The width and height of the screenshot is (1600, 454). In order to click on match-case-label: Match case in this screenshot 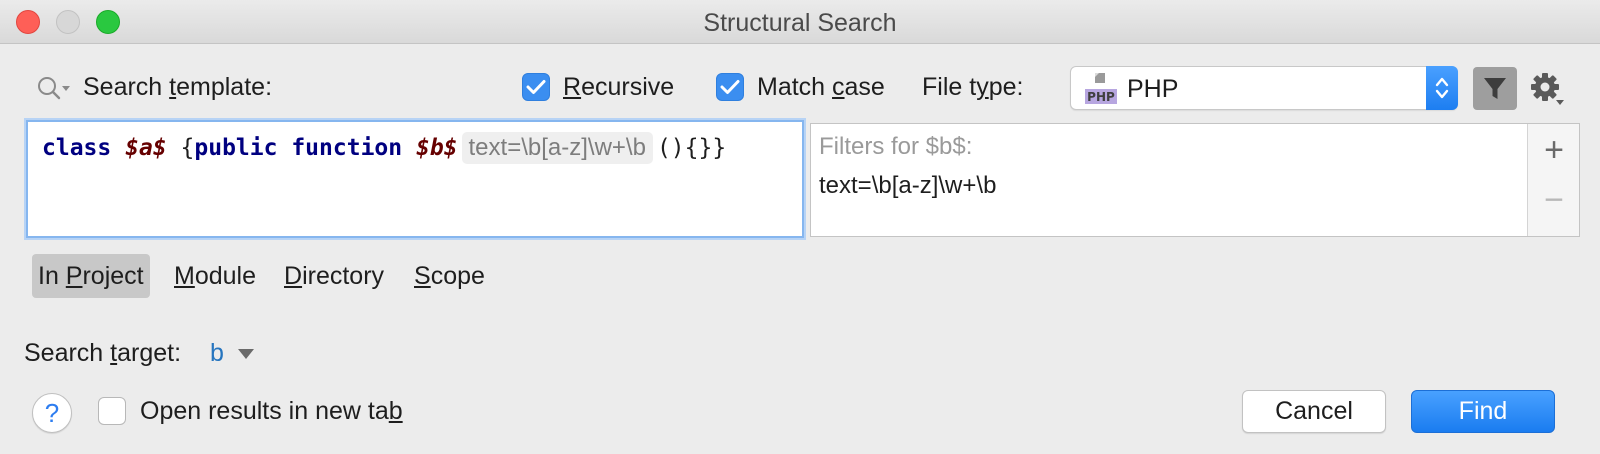, I will do `click(821, 87)`.